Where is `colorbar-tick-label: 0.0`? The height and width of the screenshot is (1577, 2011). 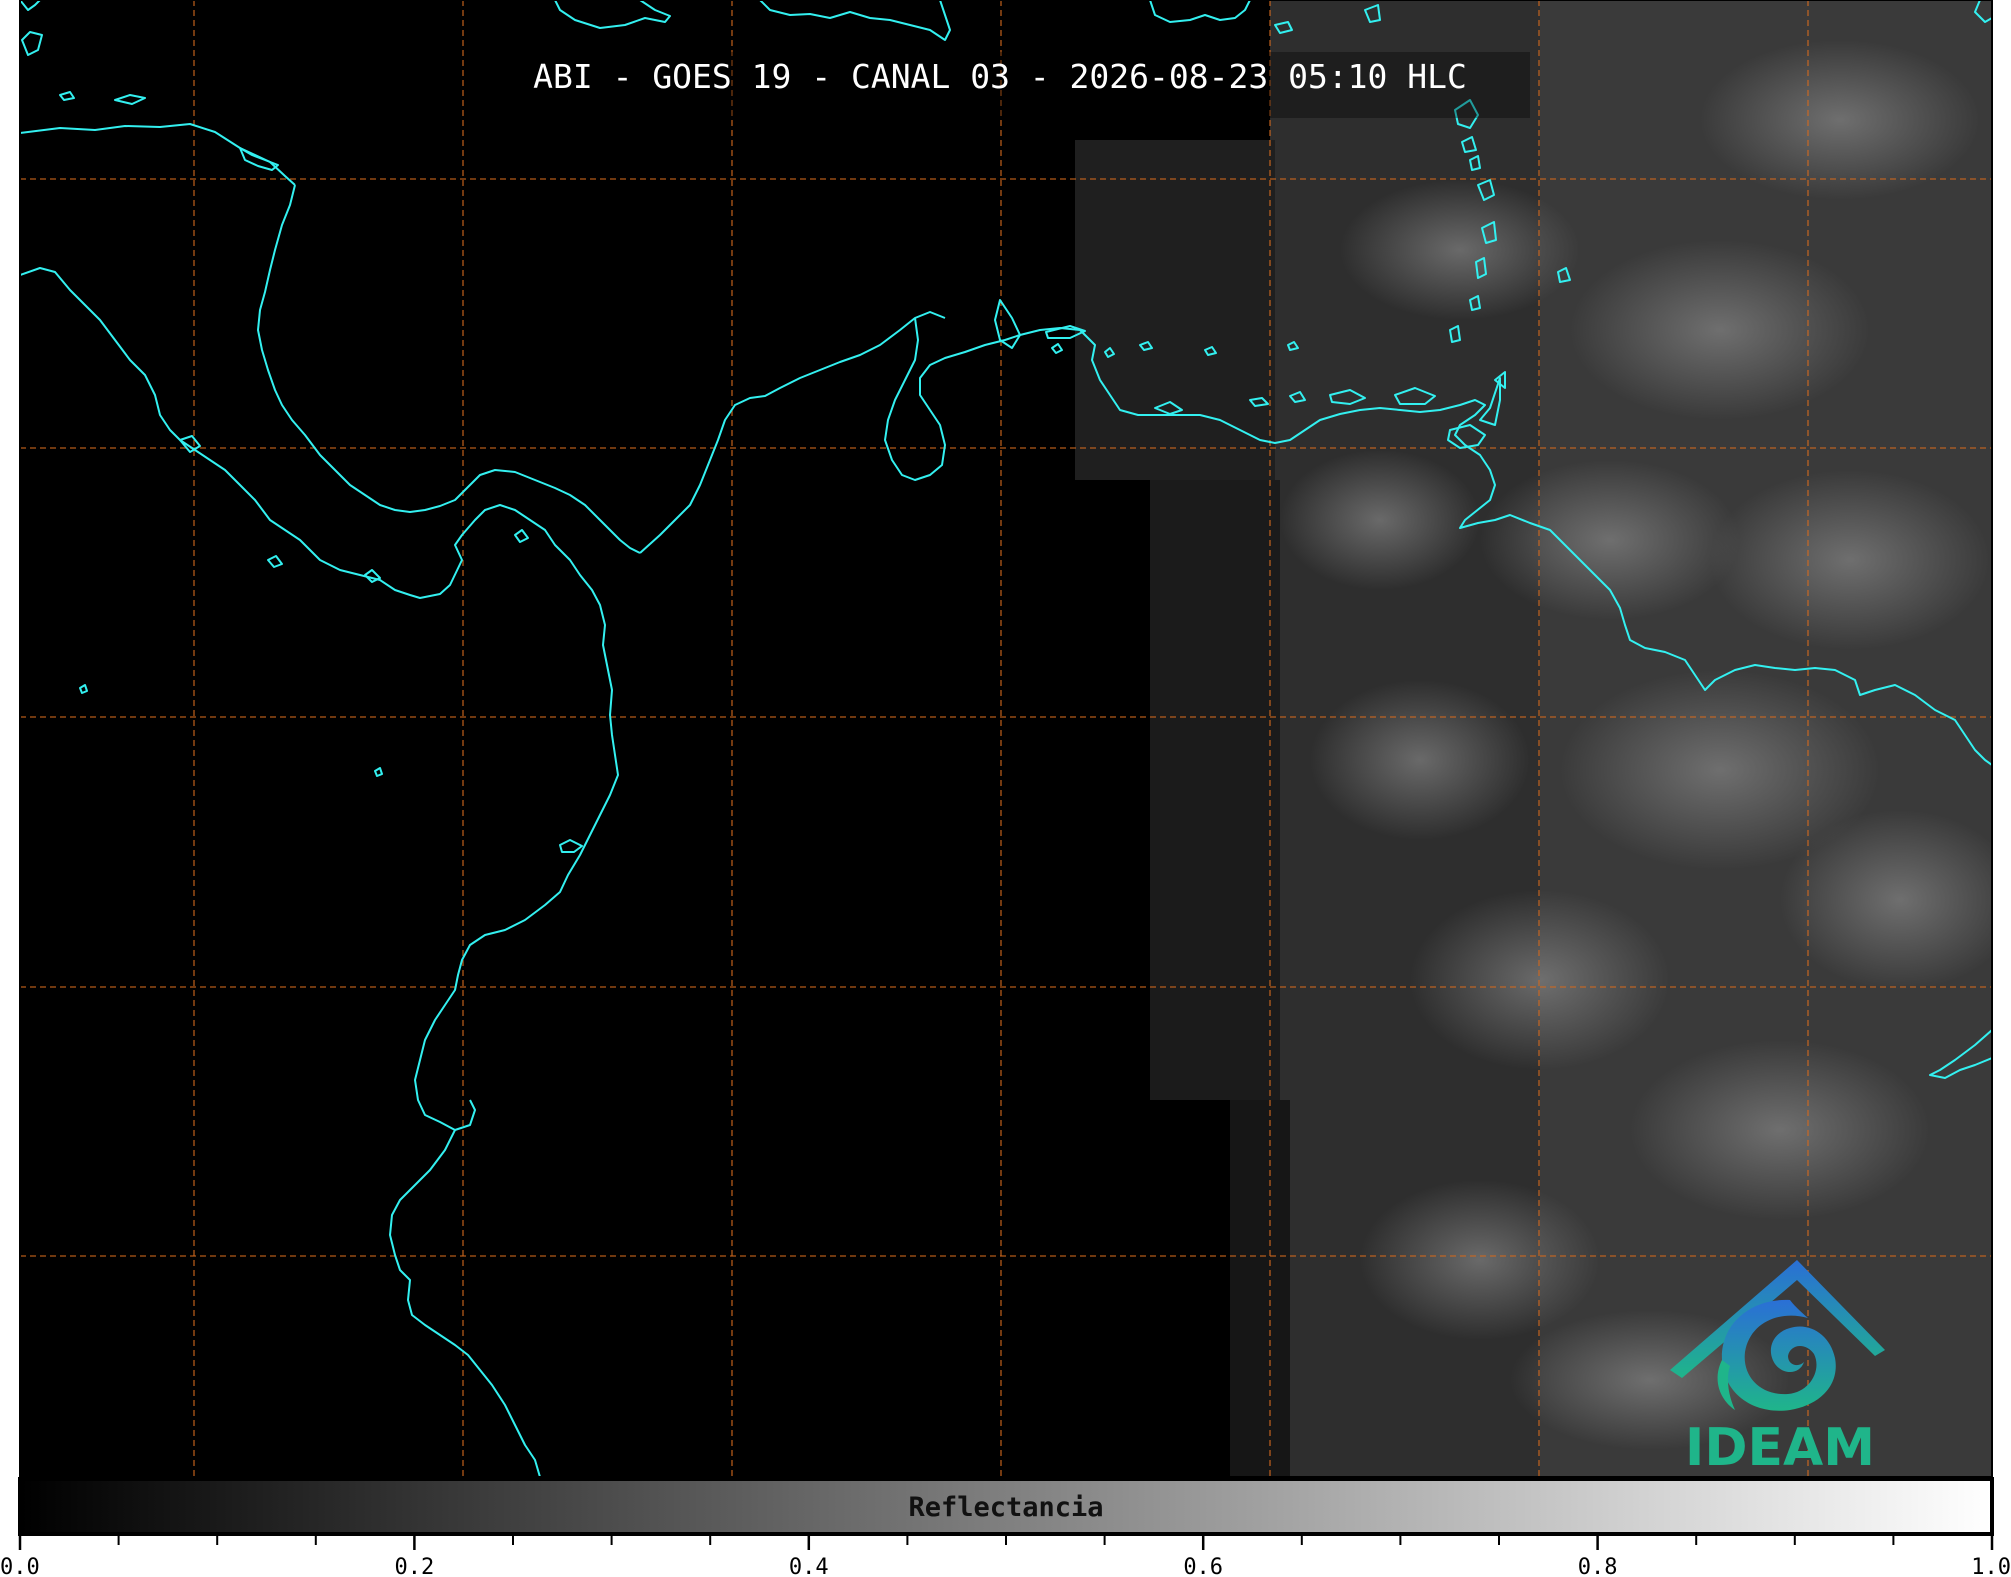 colorbar-tick-label: 0.0 is located at coordinates (20, 1566).